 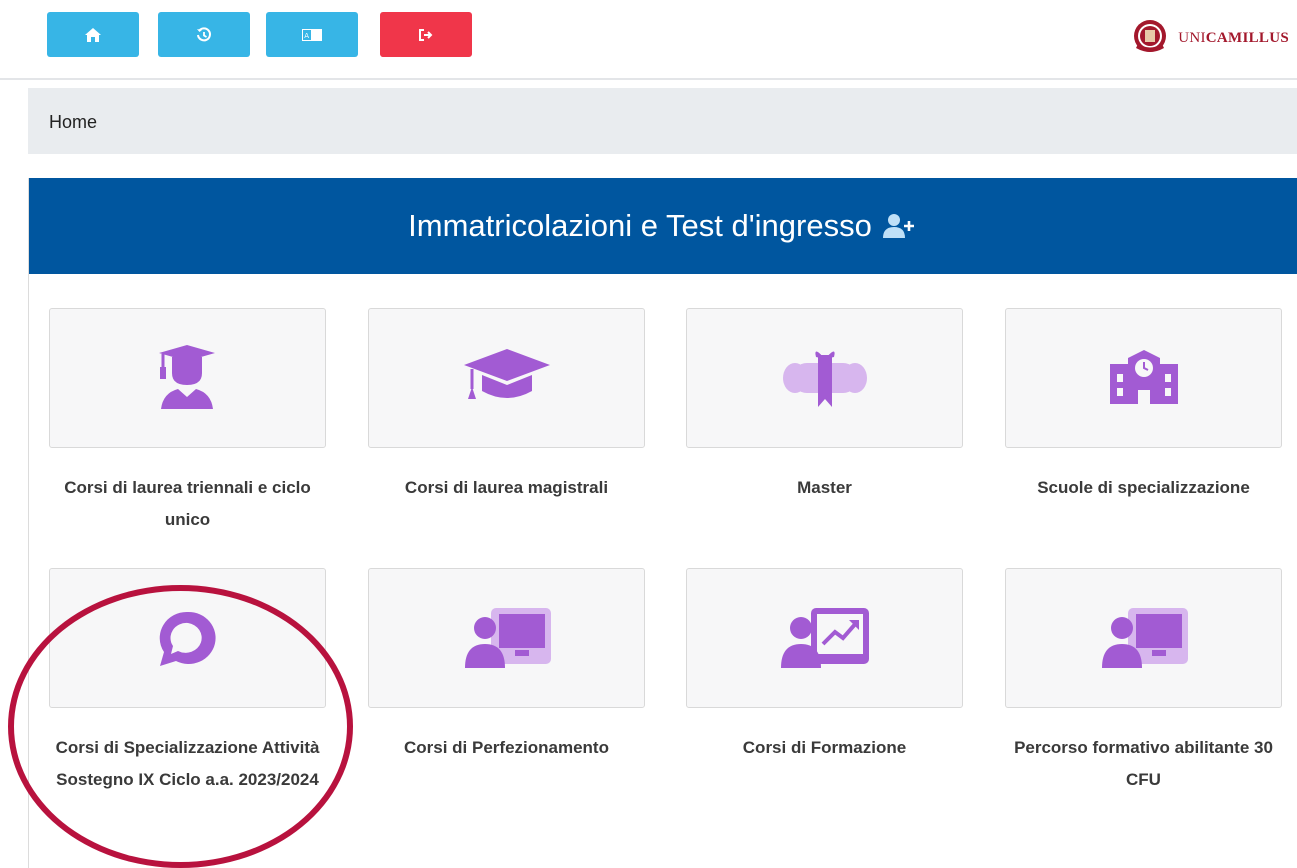 I want to click on card-corsi-perfezionamento: Corsi di Perfezionamento, so click(x=506, y=666).